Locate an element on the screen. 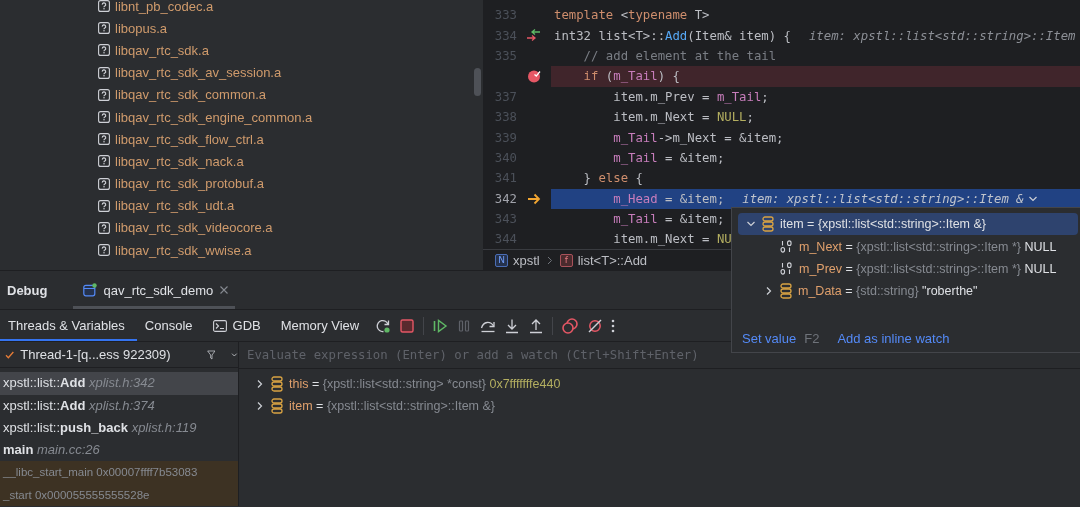 The image size is (1080, 507). scrollbar-thumb is located at coordinates (477, 82).